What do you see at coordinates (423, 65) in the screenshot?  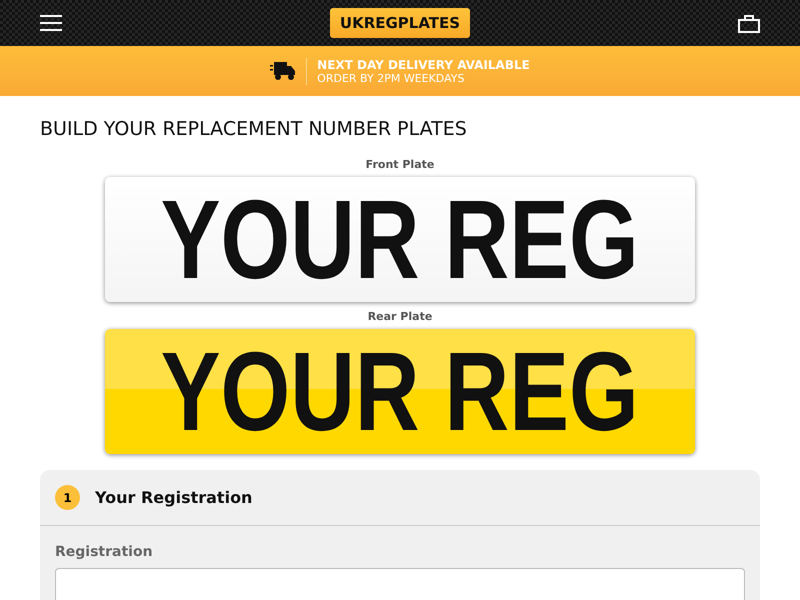 I see `banner-title: NEXT DAY DELIVERY AVAILABLE` at bounding box center [423, 65].